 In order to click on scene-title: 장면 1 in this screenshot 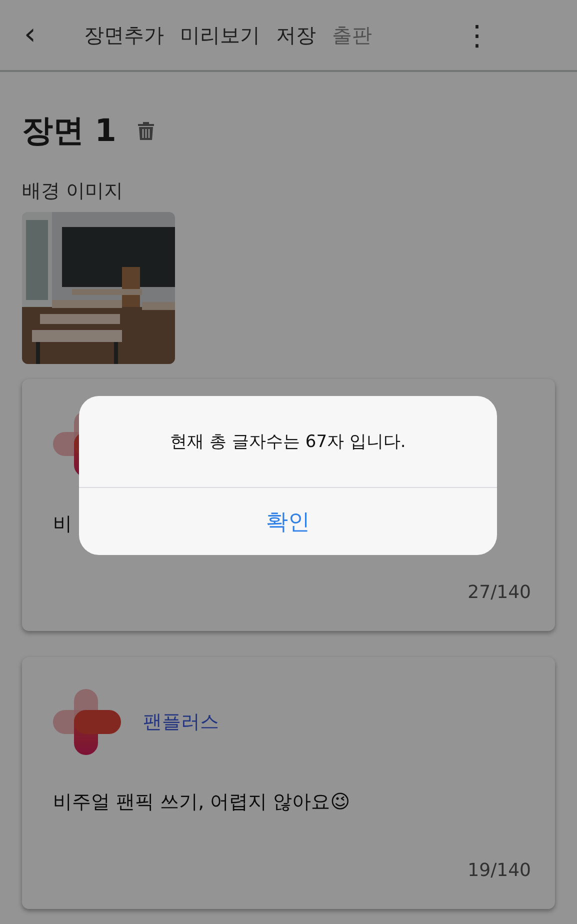, I will do `click(69, 131)`.